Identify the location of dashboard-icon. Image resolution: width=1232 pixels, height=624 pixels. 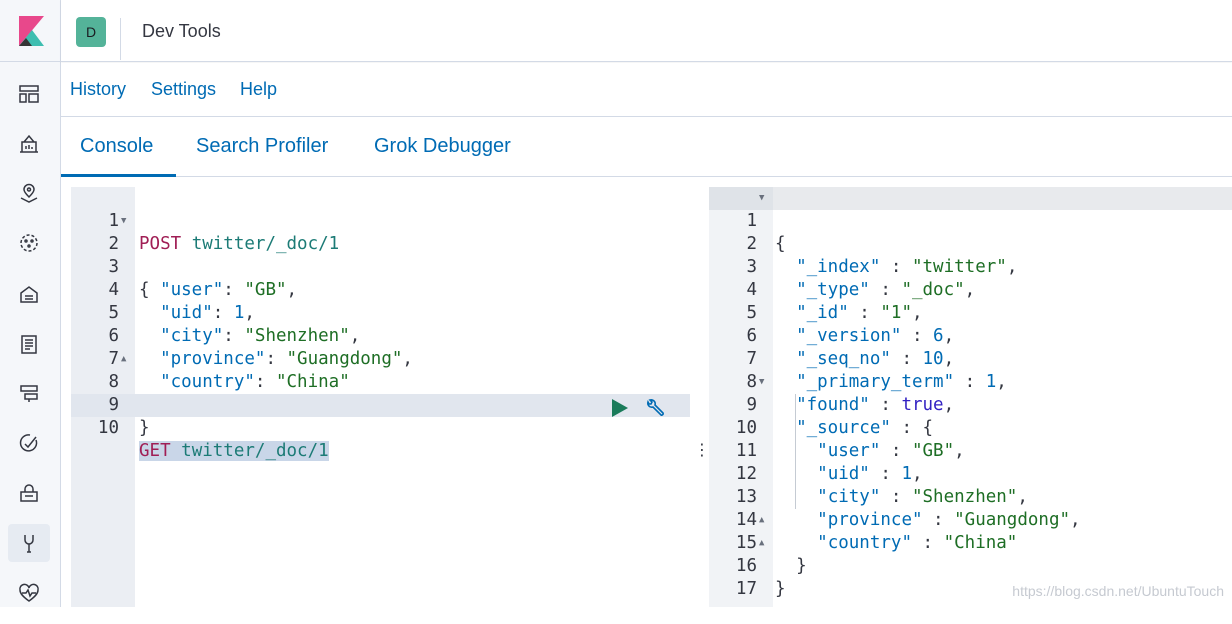
(29, 94).